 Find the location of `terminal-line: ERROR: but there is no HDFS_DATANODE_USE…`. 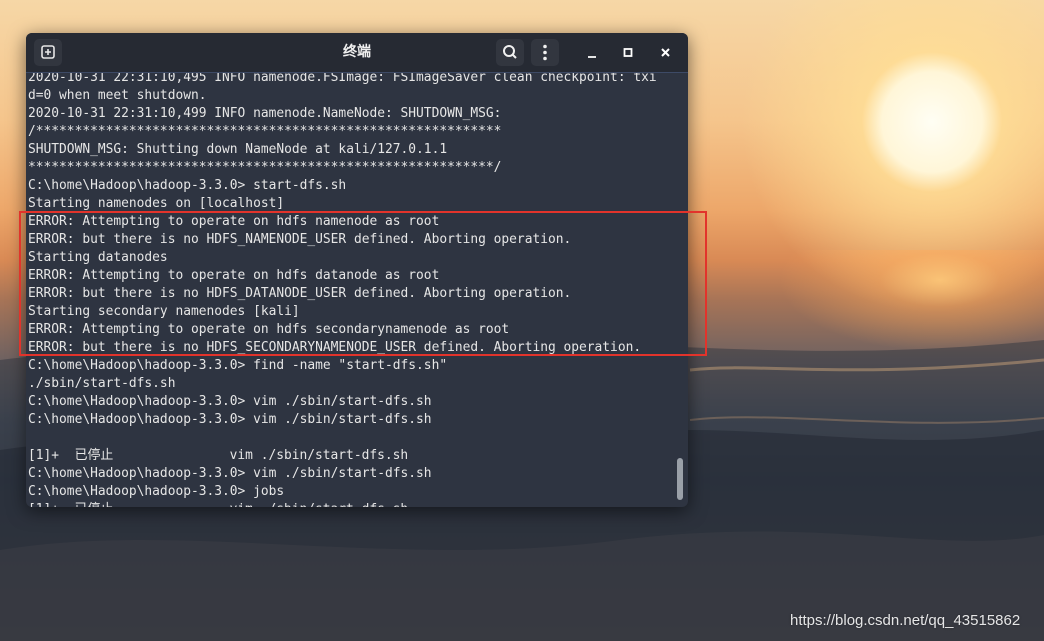

terminal-line: ERROR: but there is no HDFS_DATANODE_USE… is located at coordinates (300, 293).